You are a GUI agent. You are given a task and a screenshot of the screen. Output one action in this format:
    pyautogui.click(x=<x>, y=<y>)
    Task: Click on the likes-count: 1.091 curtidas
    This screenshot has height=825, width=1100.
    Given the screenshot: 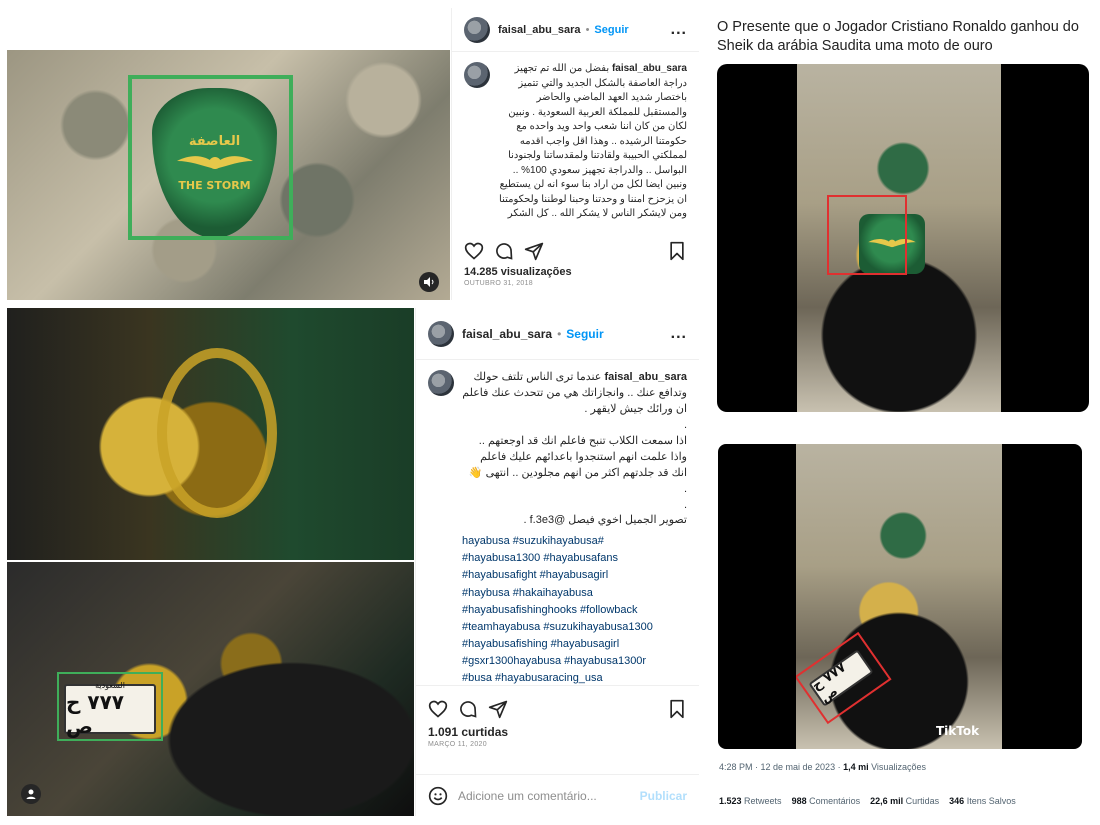 What is the action you would take?
    pyautogui.click(x=468, y=732)
    